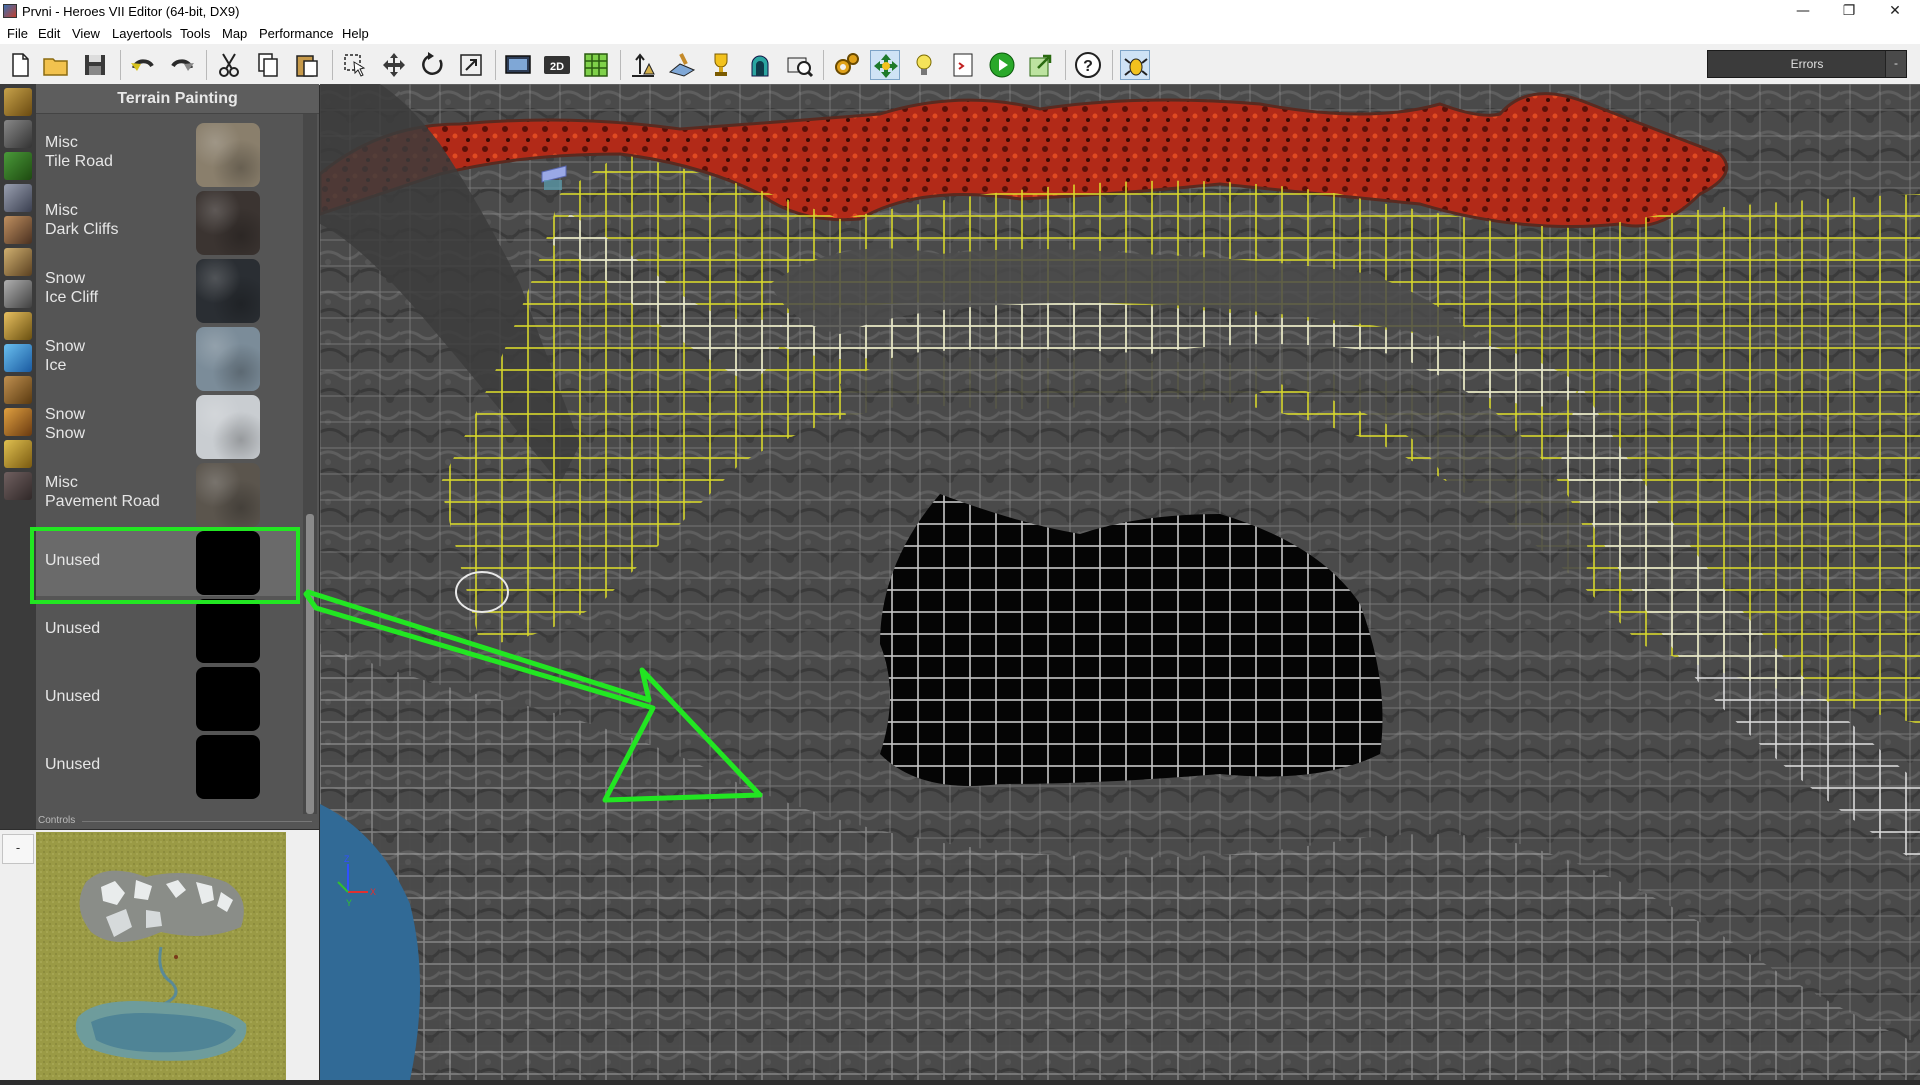 The image size is (1920, 1085). What do you see at coordinates (18, 102) in the screenshot?
I see `paint-brush-icon` at bounding box center [18, 102].